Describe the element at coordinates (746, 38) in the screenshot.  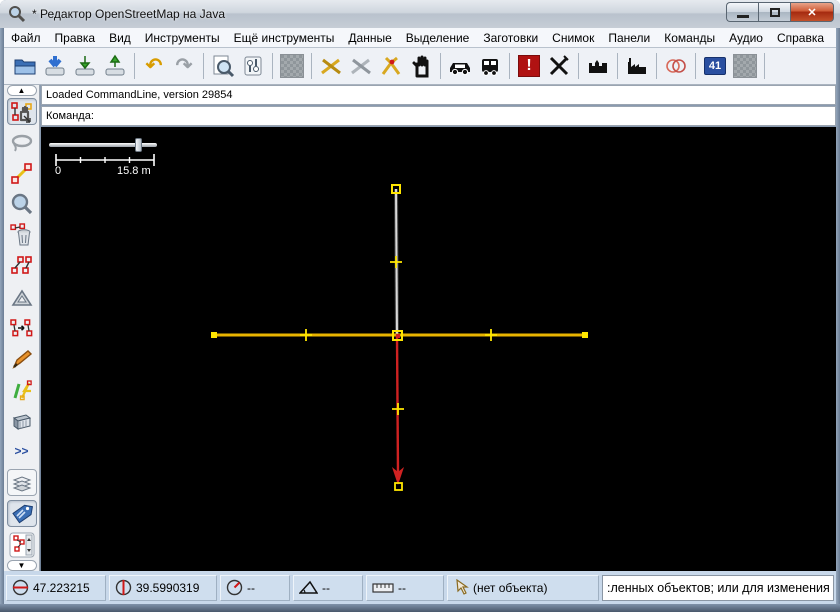
I see `menu-audio: Аудио` at that location.